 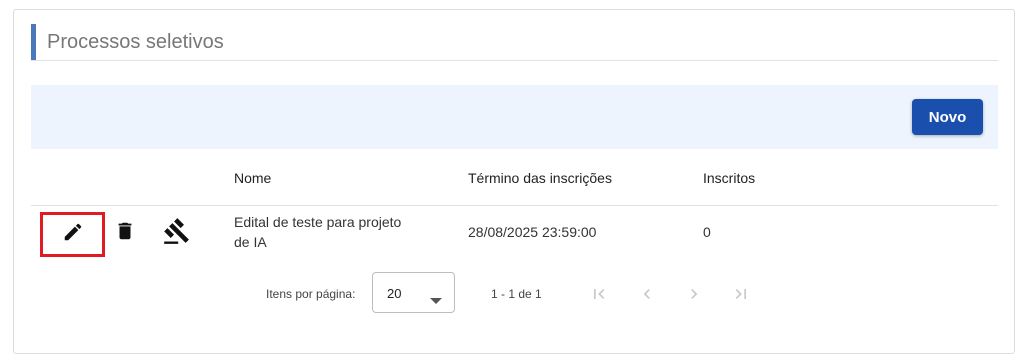 I want to click on next-page-icon, so click(x=694, y=294).